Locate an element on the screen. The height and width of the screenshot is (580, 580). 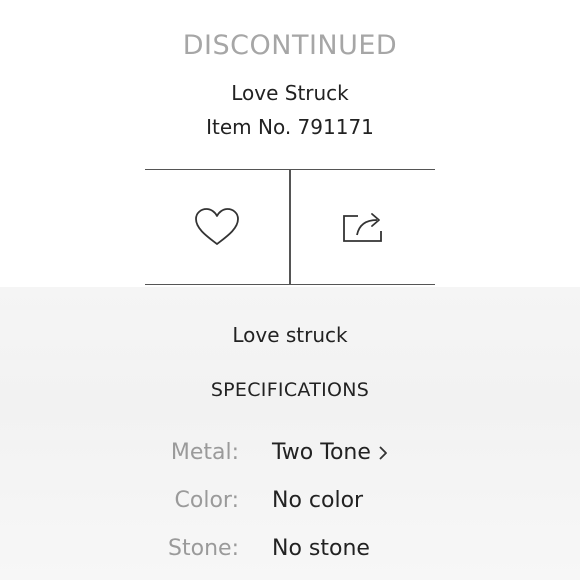
share-icon is located at coordinates (362, 227).